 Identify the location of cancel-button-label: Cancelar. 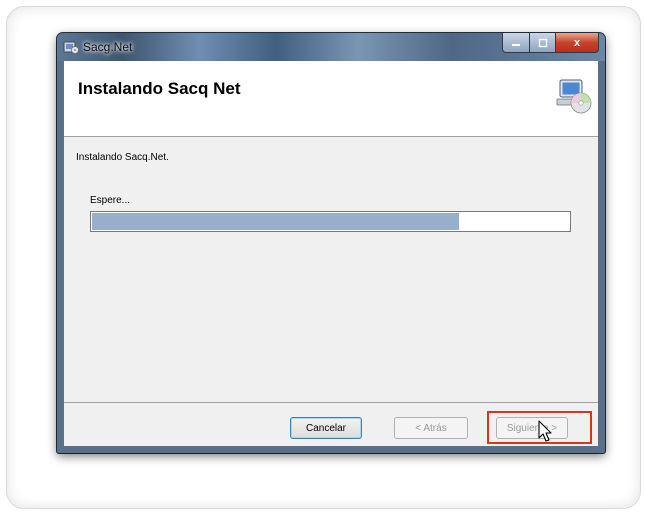
(326, 428).